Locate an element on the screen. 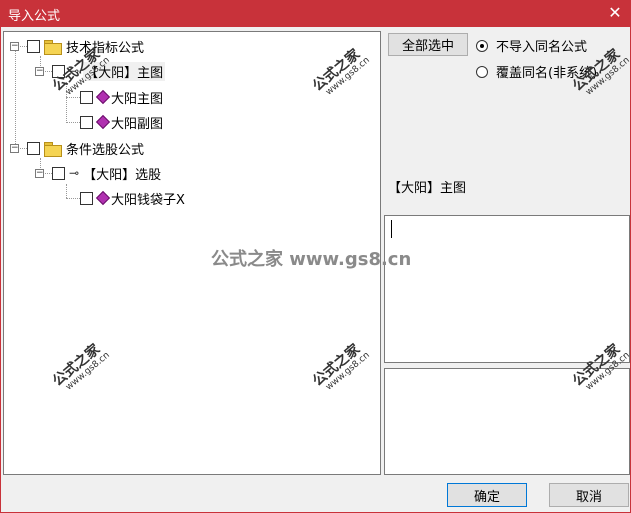 The width and height of the screenshot is (631, 513). tree-node-main-chart: 大阳主图 is located at coordinates (121, 97).